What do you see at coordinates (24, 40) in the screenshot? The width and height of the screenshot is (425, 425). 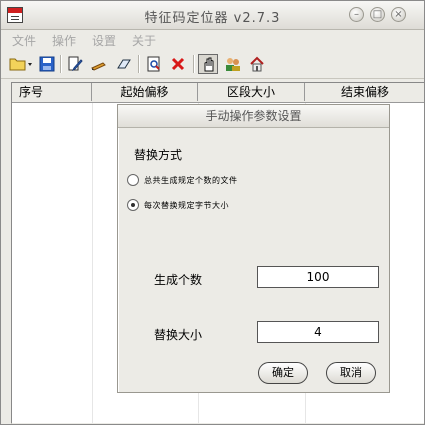 I see `menu-file: 文件` at bounding box center [24, 40].